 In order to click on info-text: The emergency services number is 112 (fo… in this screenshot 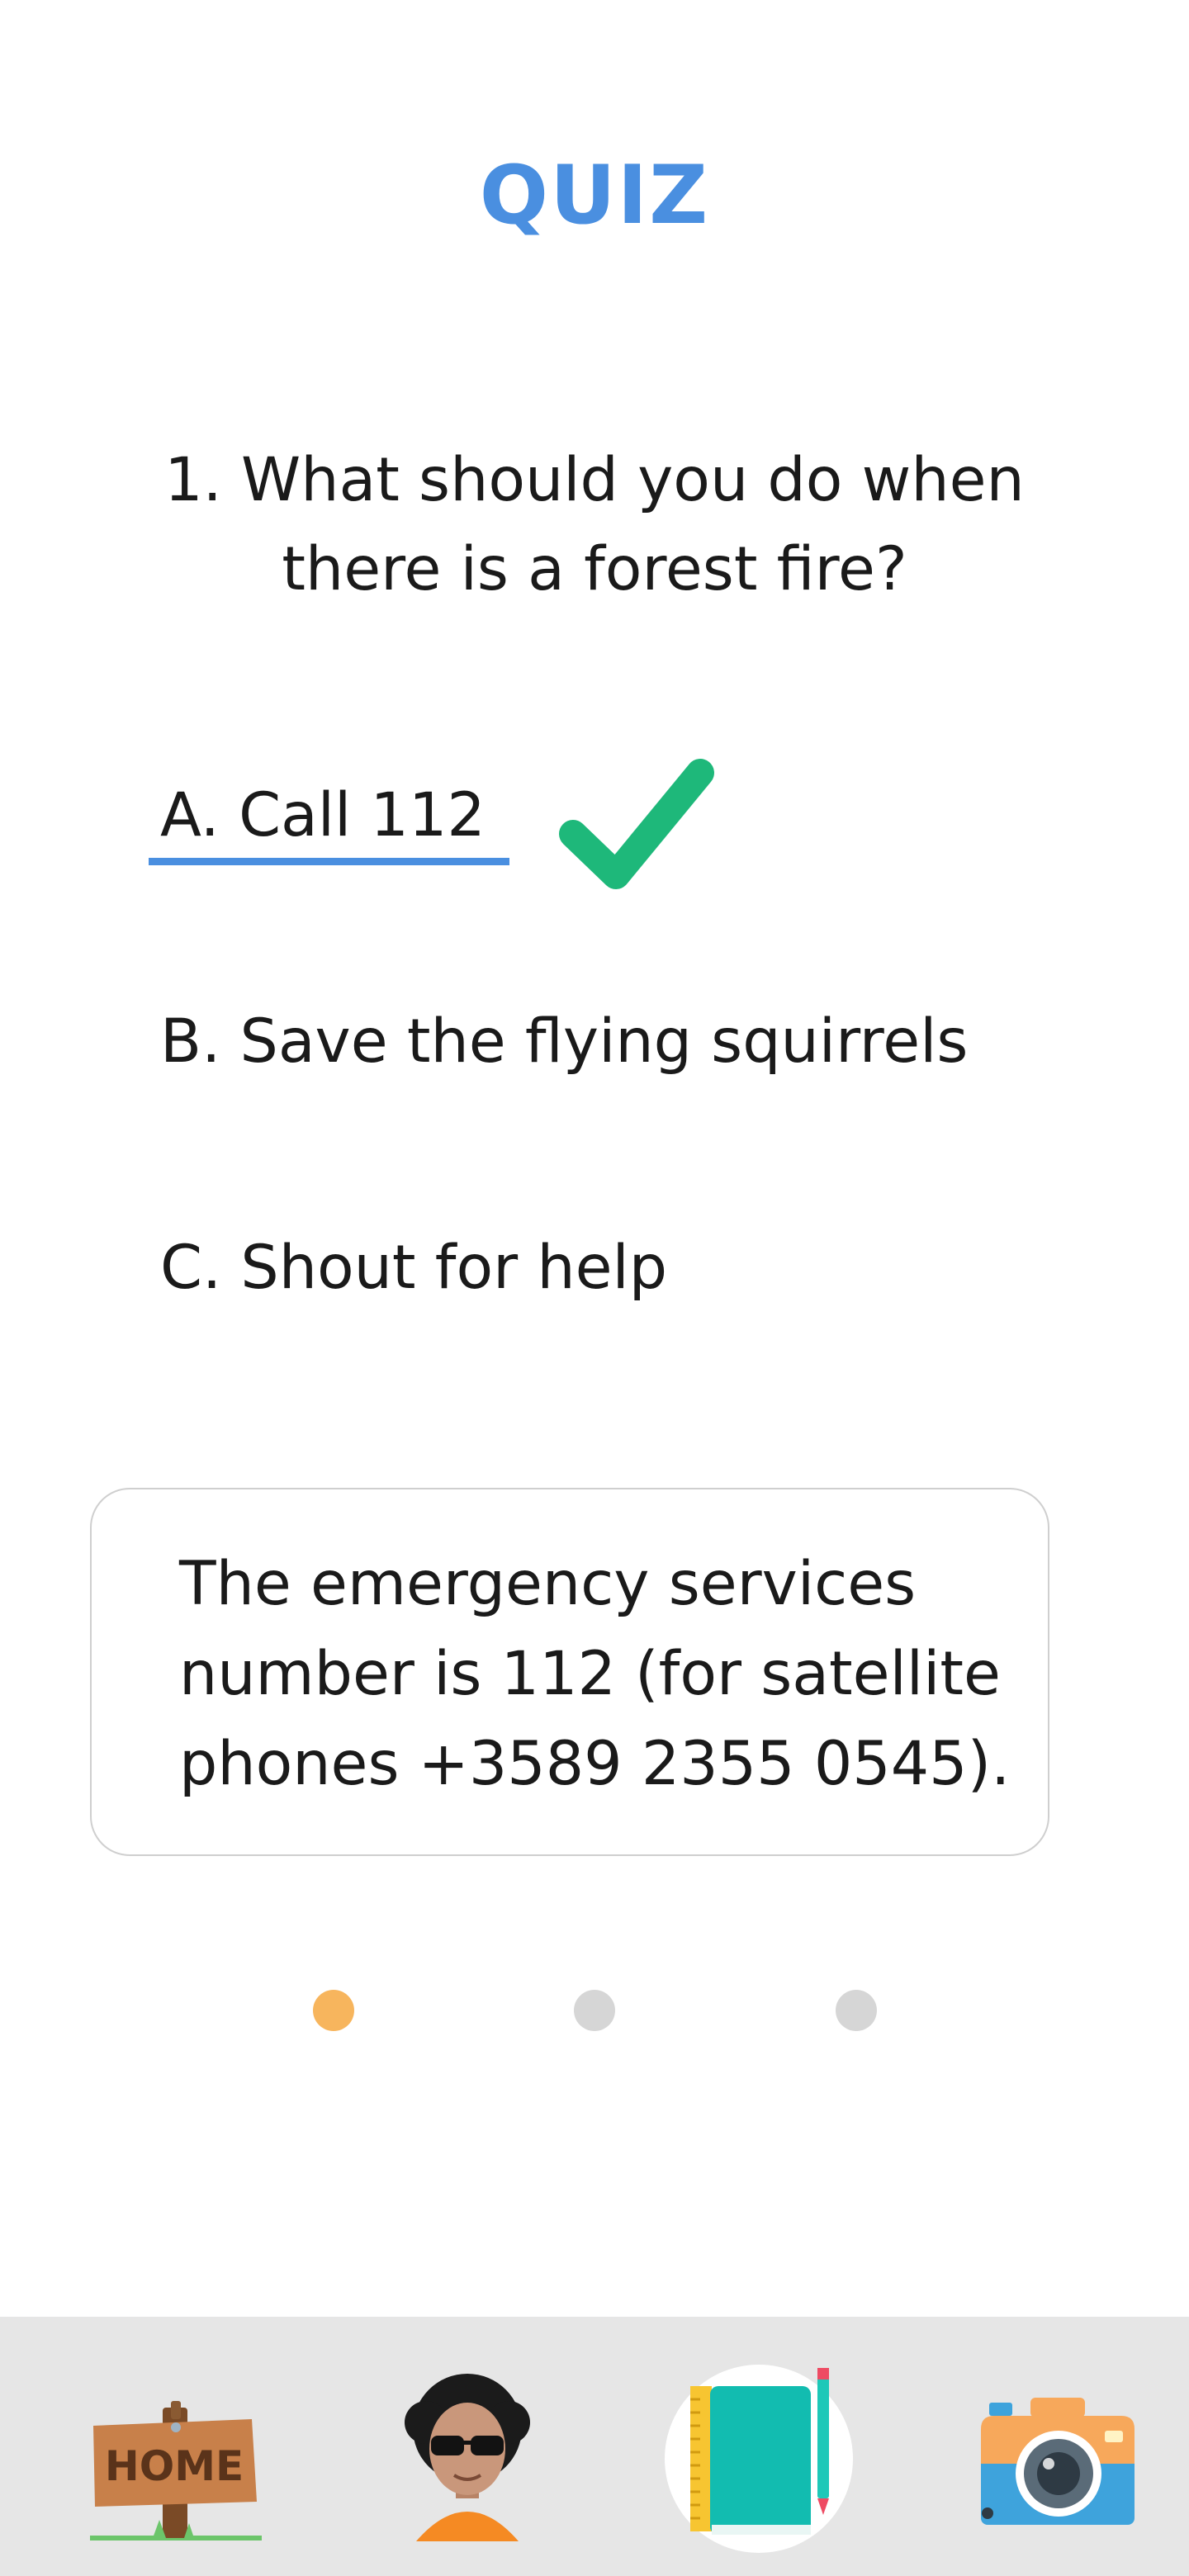, I will do `click(595, 1674)`.